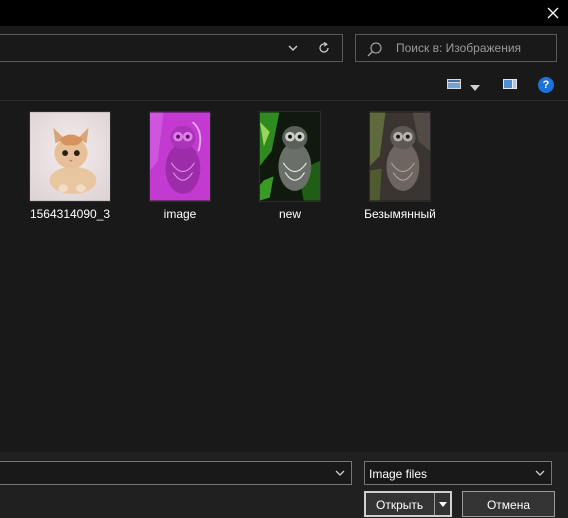  I want to click on file-name: 1564314090_3, so click(70, 214).